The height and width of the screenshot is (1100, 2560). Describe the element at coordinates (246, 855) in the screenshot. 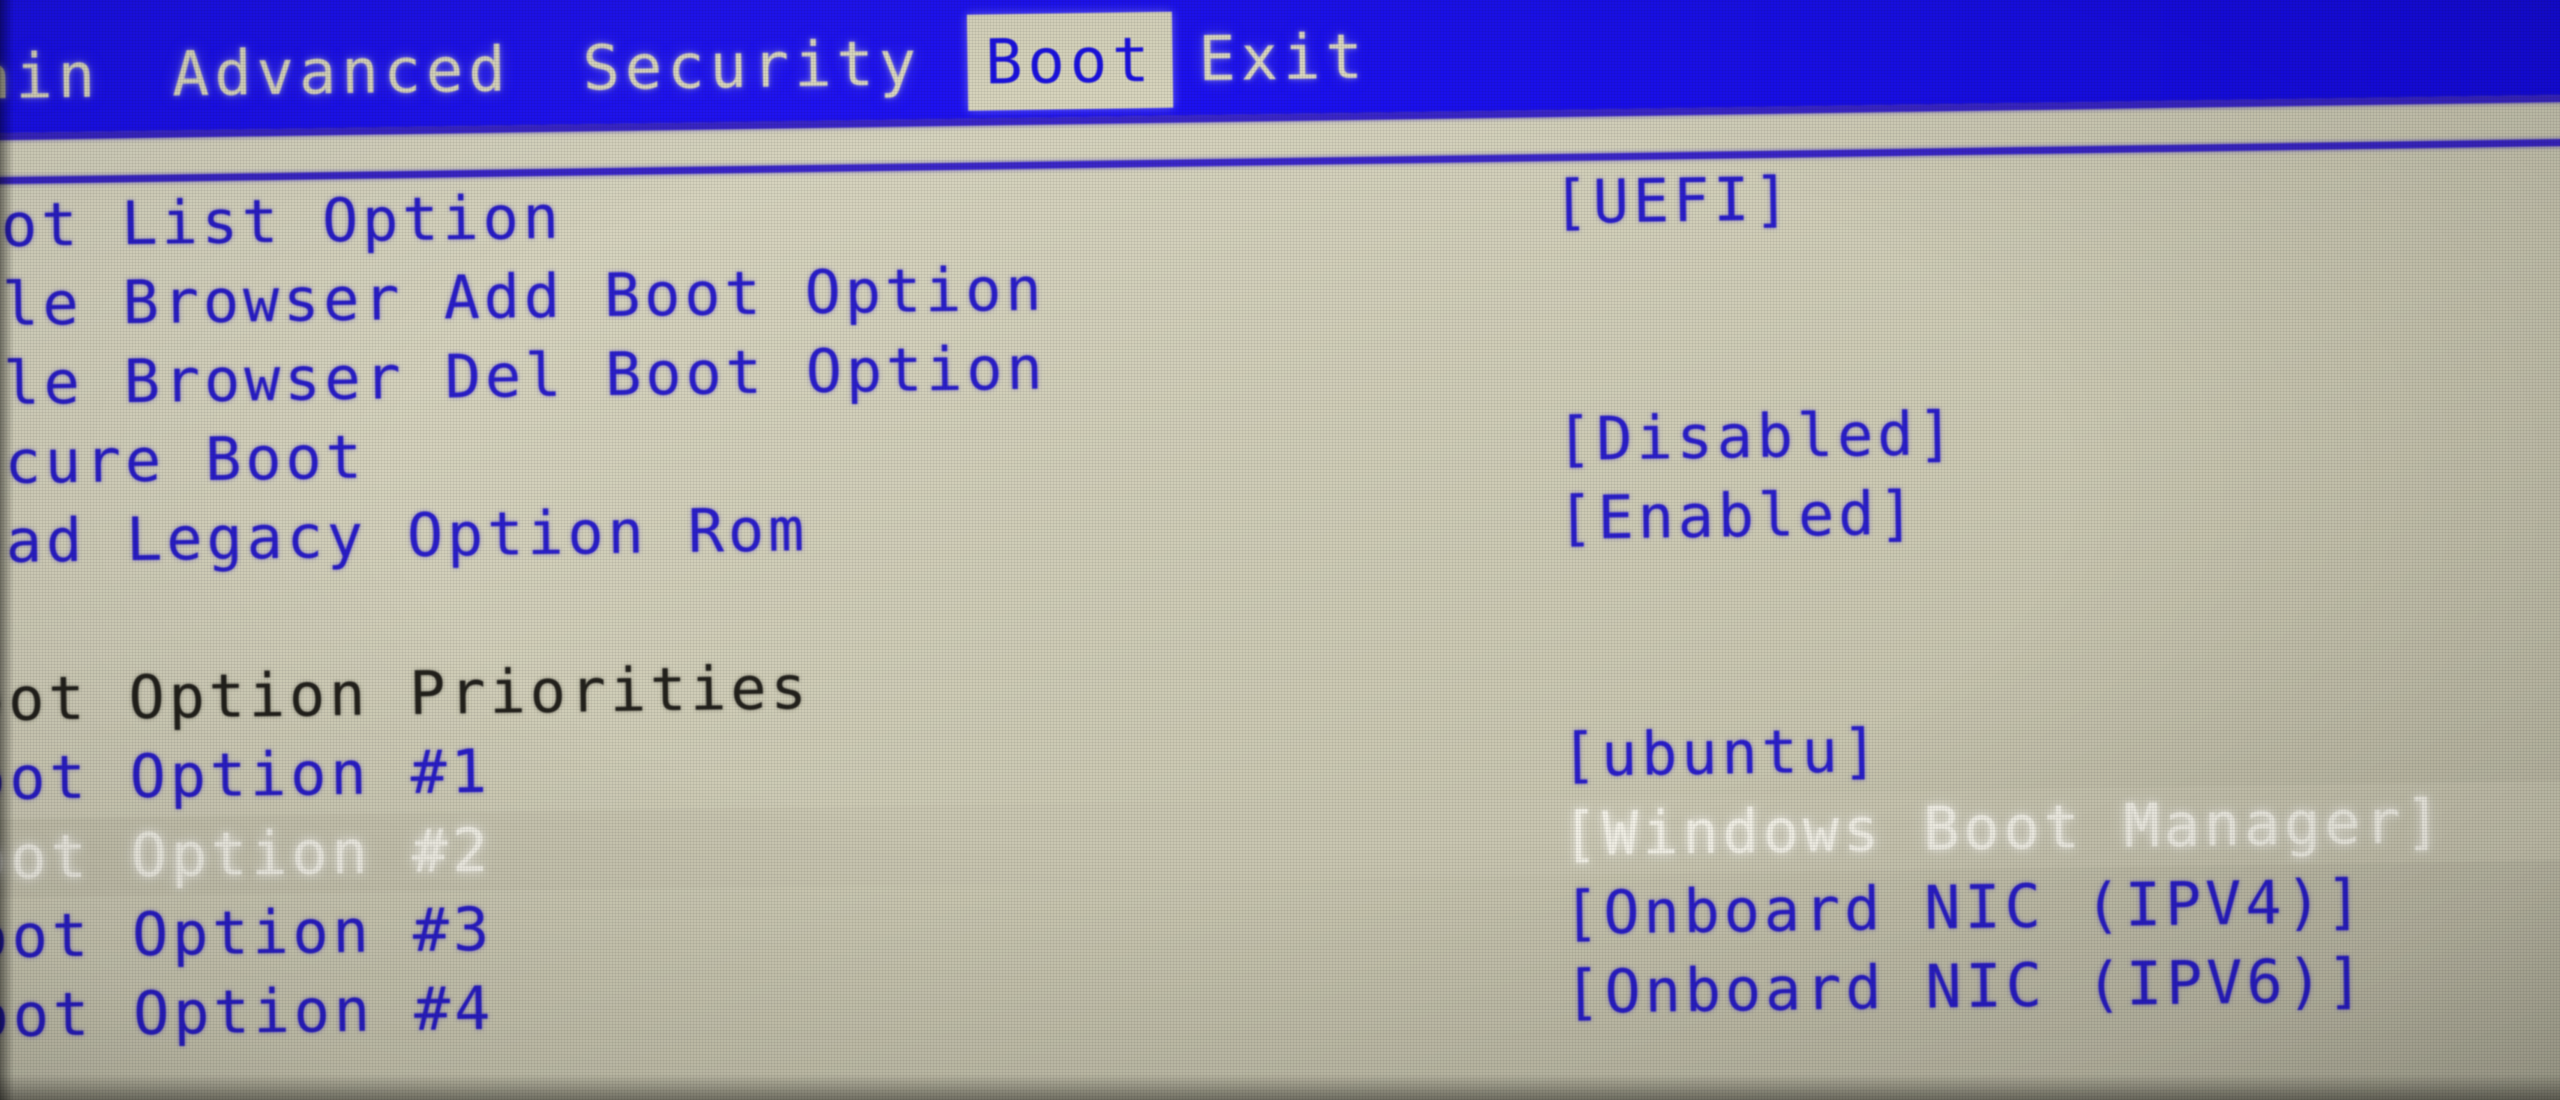

I see `setting-label: Boot Option #2` at that location.